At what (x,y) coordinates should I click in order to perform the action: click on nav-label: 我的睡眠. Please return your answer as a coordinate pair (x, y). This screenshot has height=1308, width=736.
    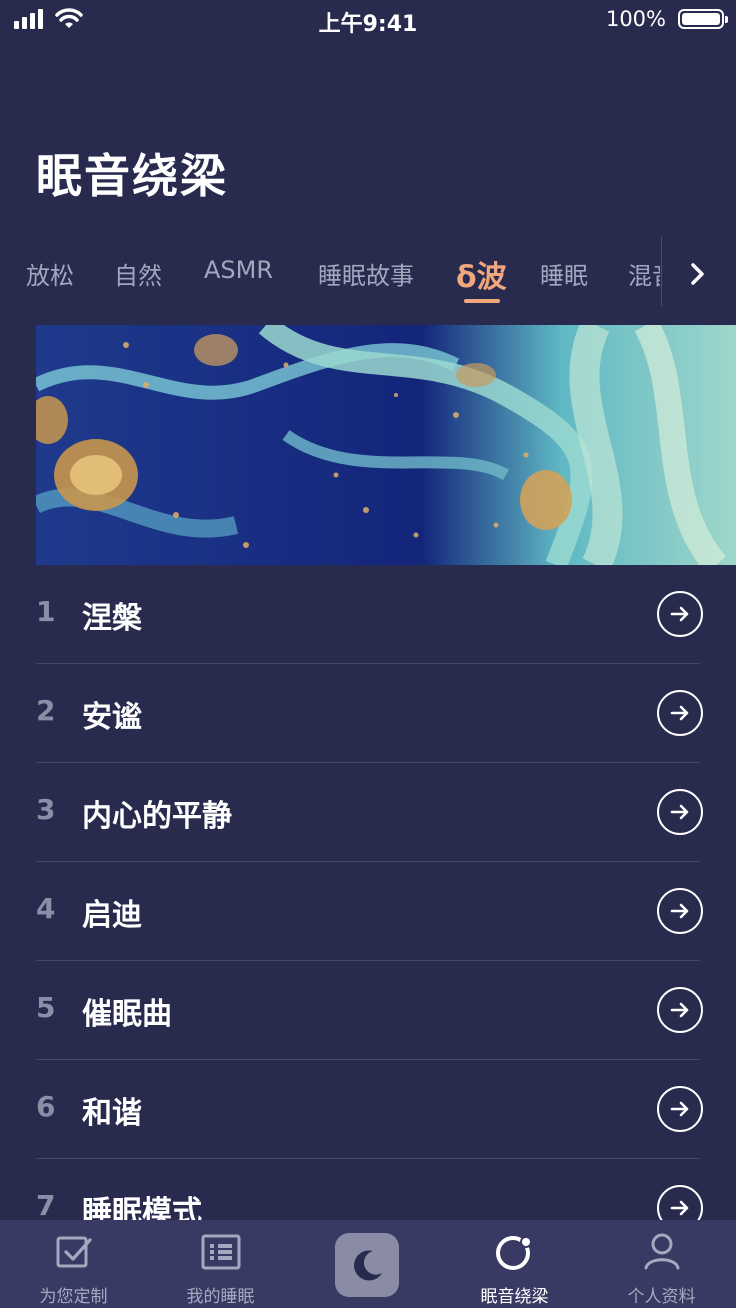
    Looking at the image, I should click on (220, 1297).